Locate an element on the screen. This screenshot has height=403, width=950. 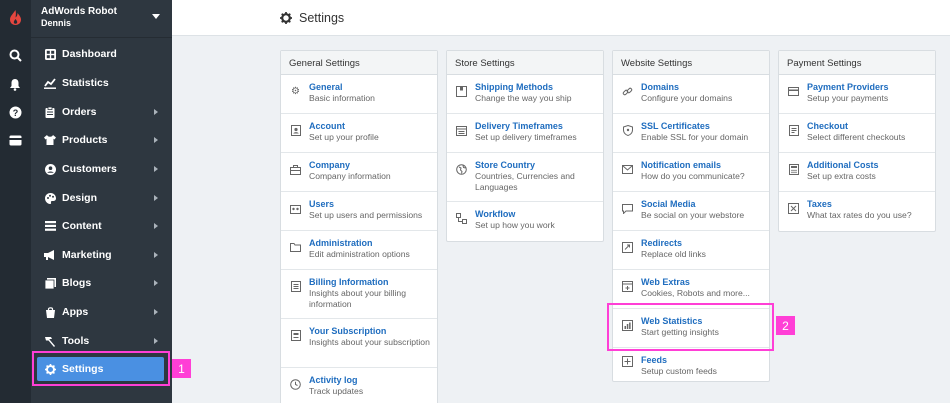
settings-item-description: Change the way you ship is located at coordinates (523, 98).